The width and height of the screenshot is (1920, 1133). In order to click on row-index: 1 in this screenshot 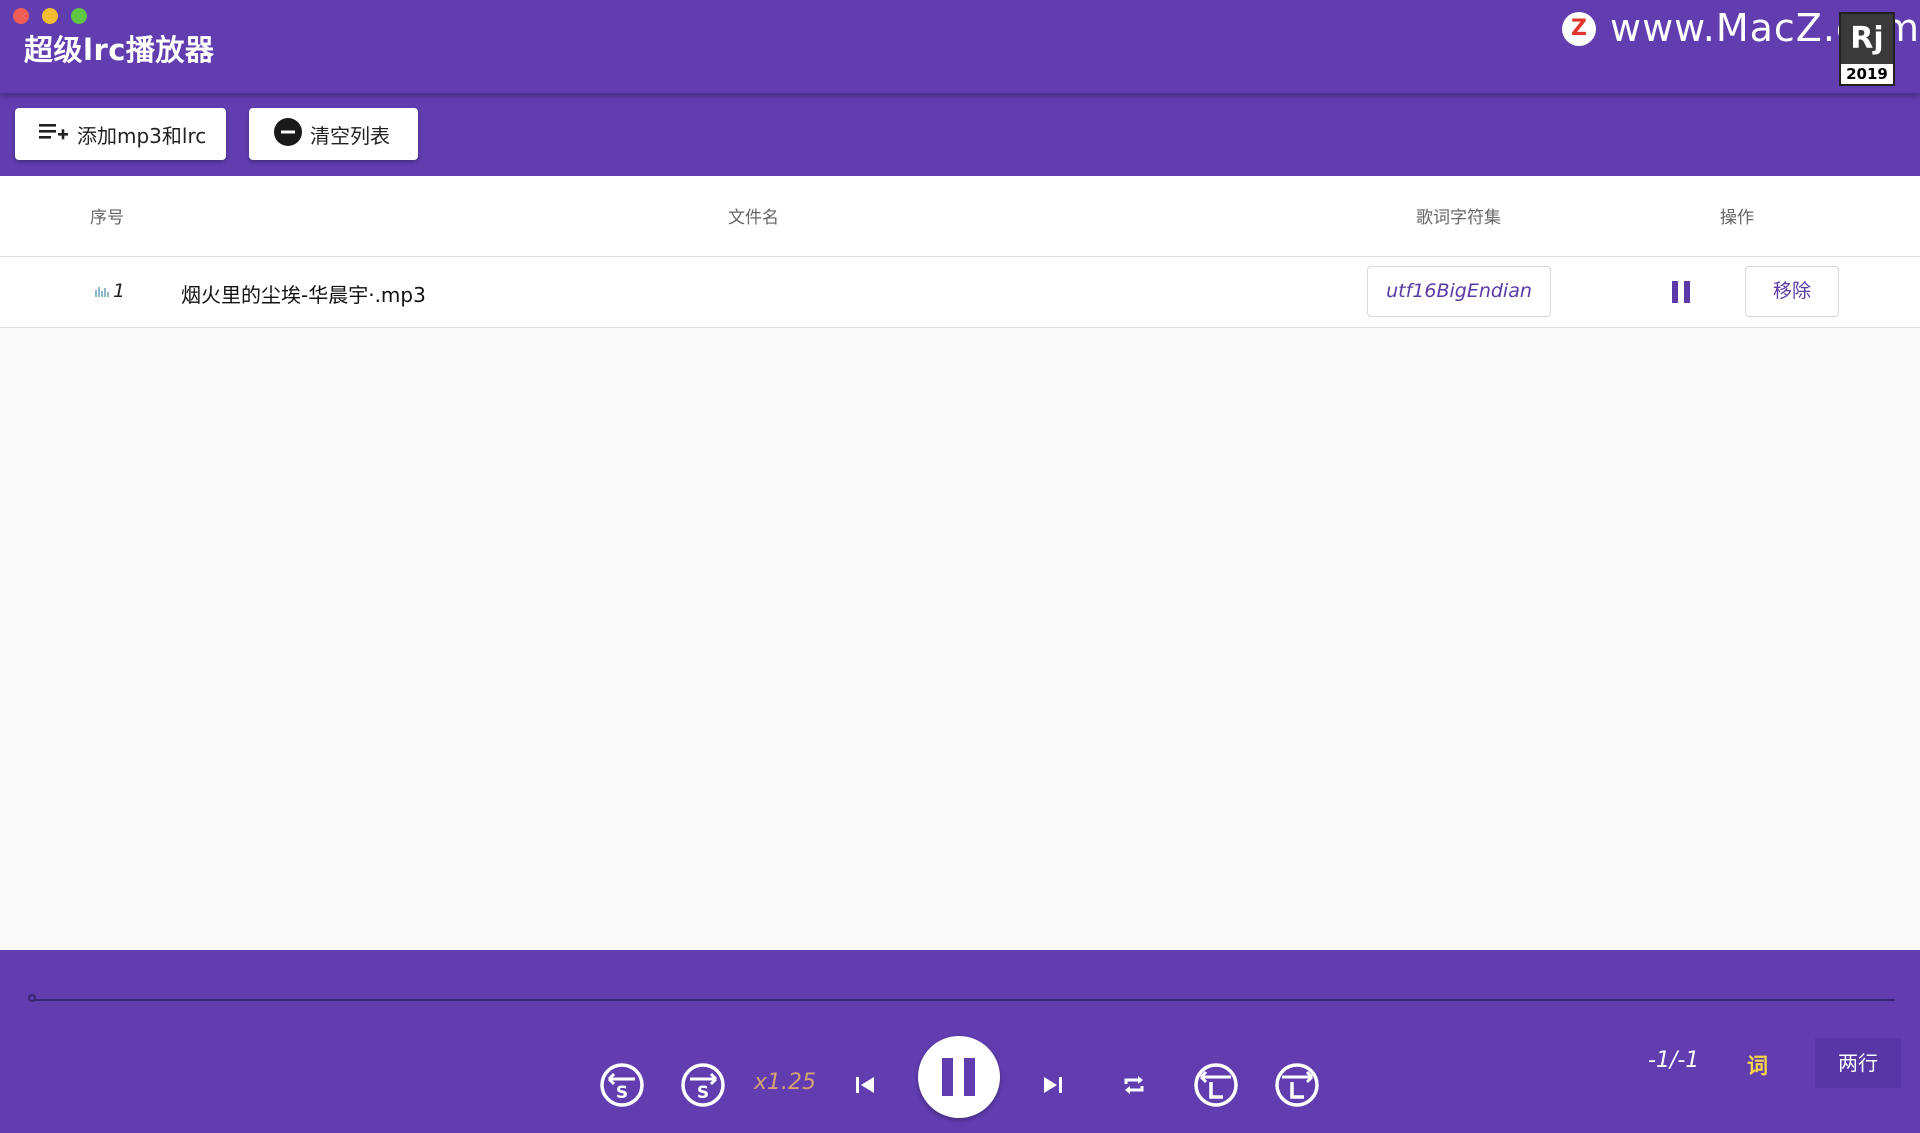, I will do `click(119, 291)`.